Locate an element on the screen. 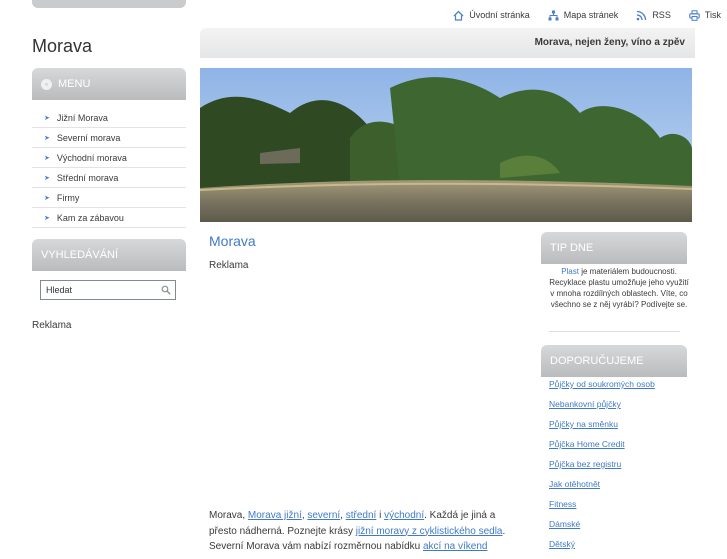  search-box is located at coordinates (108, 290).